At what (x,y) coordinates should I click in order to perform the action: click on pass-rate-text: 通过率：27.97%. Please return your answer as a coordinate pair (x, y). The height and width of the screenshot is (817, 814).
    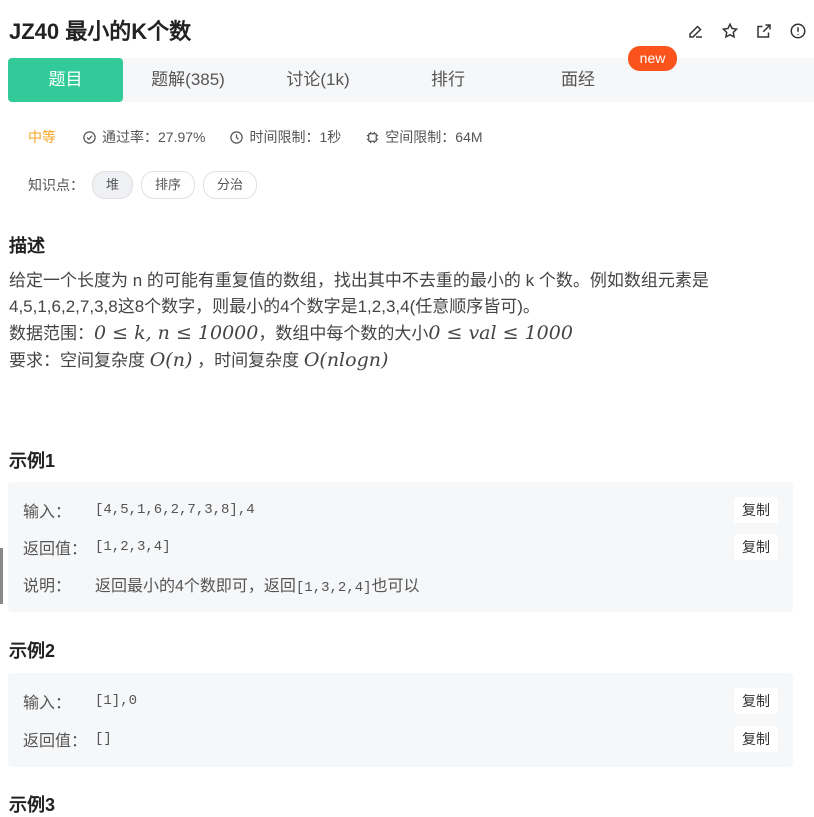
    Looking at the image, I should click on (154, 137).